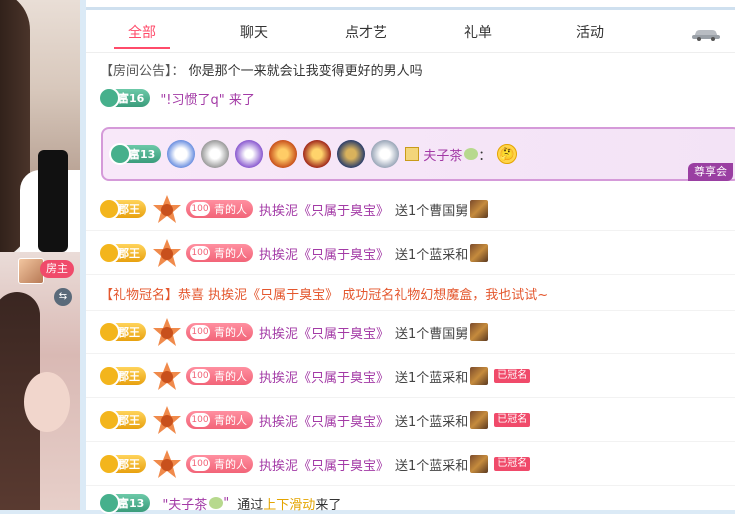 The width and height of the screenshot is (735, 514). I want to click on tab-activity: 活动, so click(590, 32).